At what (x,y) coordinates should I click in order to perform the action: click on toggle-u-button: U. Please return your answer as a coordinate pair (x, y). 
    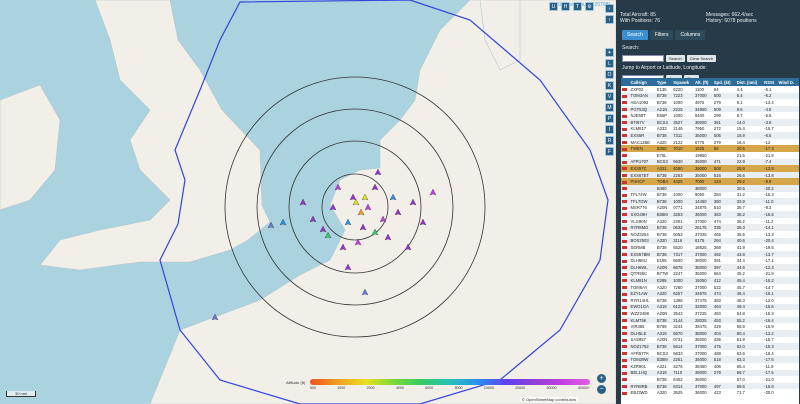
    Looking at the image, I should click on (553, 6).